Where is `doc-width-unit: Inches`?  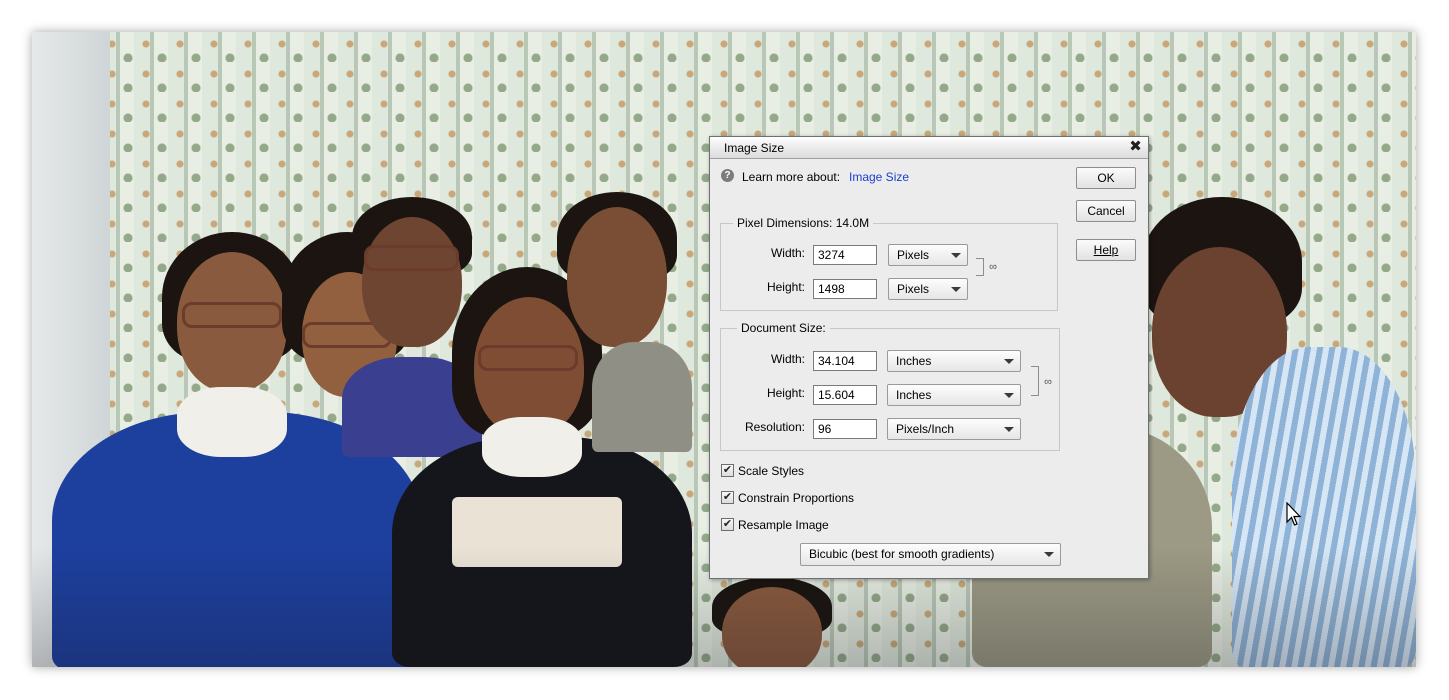 doc-width-unit: Inches is located at coordinates (914, 361).